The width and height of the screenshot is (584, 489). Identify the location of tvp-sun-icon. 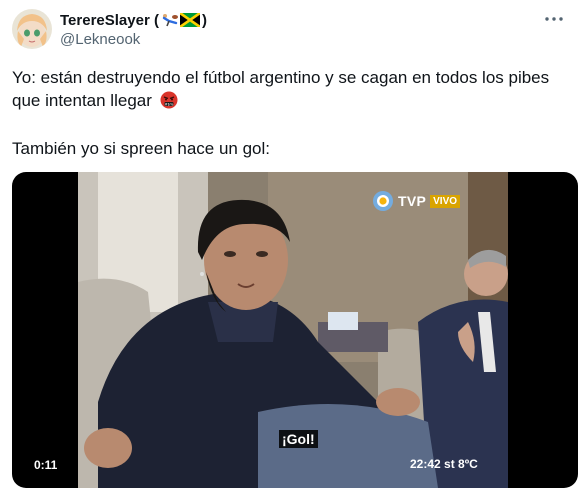
(383, 201).